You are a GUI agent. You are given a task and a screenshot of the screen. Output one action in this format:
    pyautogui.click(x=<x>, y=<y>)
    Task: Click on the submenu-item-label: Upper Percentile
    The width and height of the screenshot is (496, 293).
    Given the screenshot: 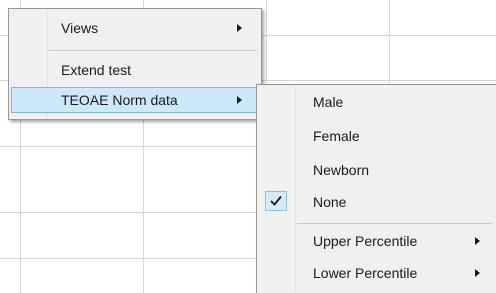 What is the action you would take?
    pyautogui.click(x=365, y=241)
    